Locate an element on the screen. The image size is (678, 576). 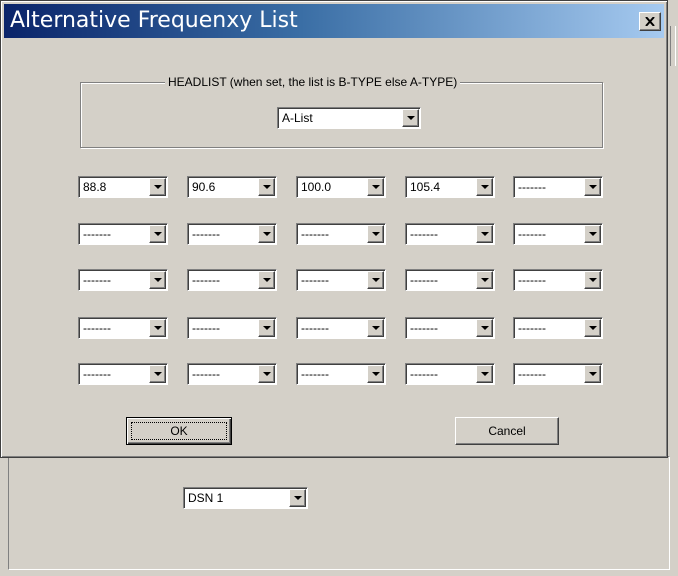
cancel-button: Cancel is located at coordinates (507, 431).